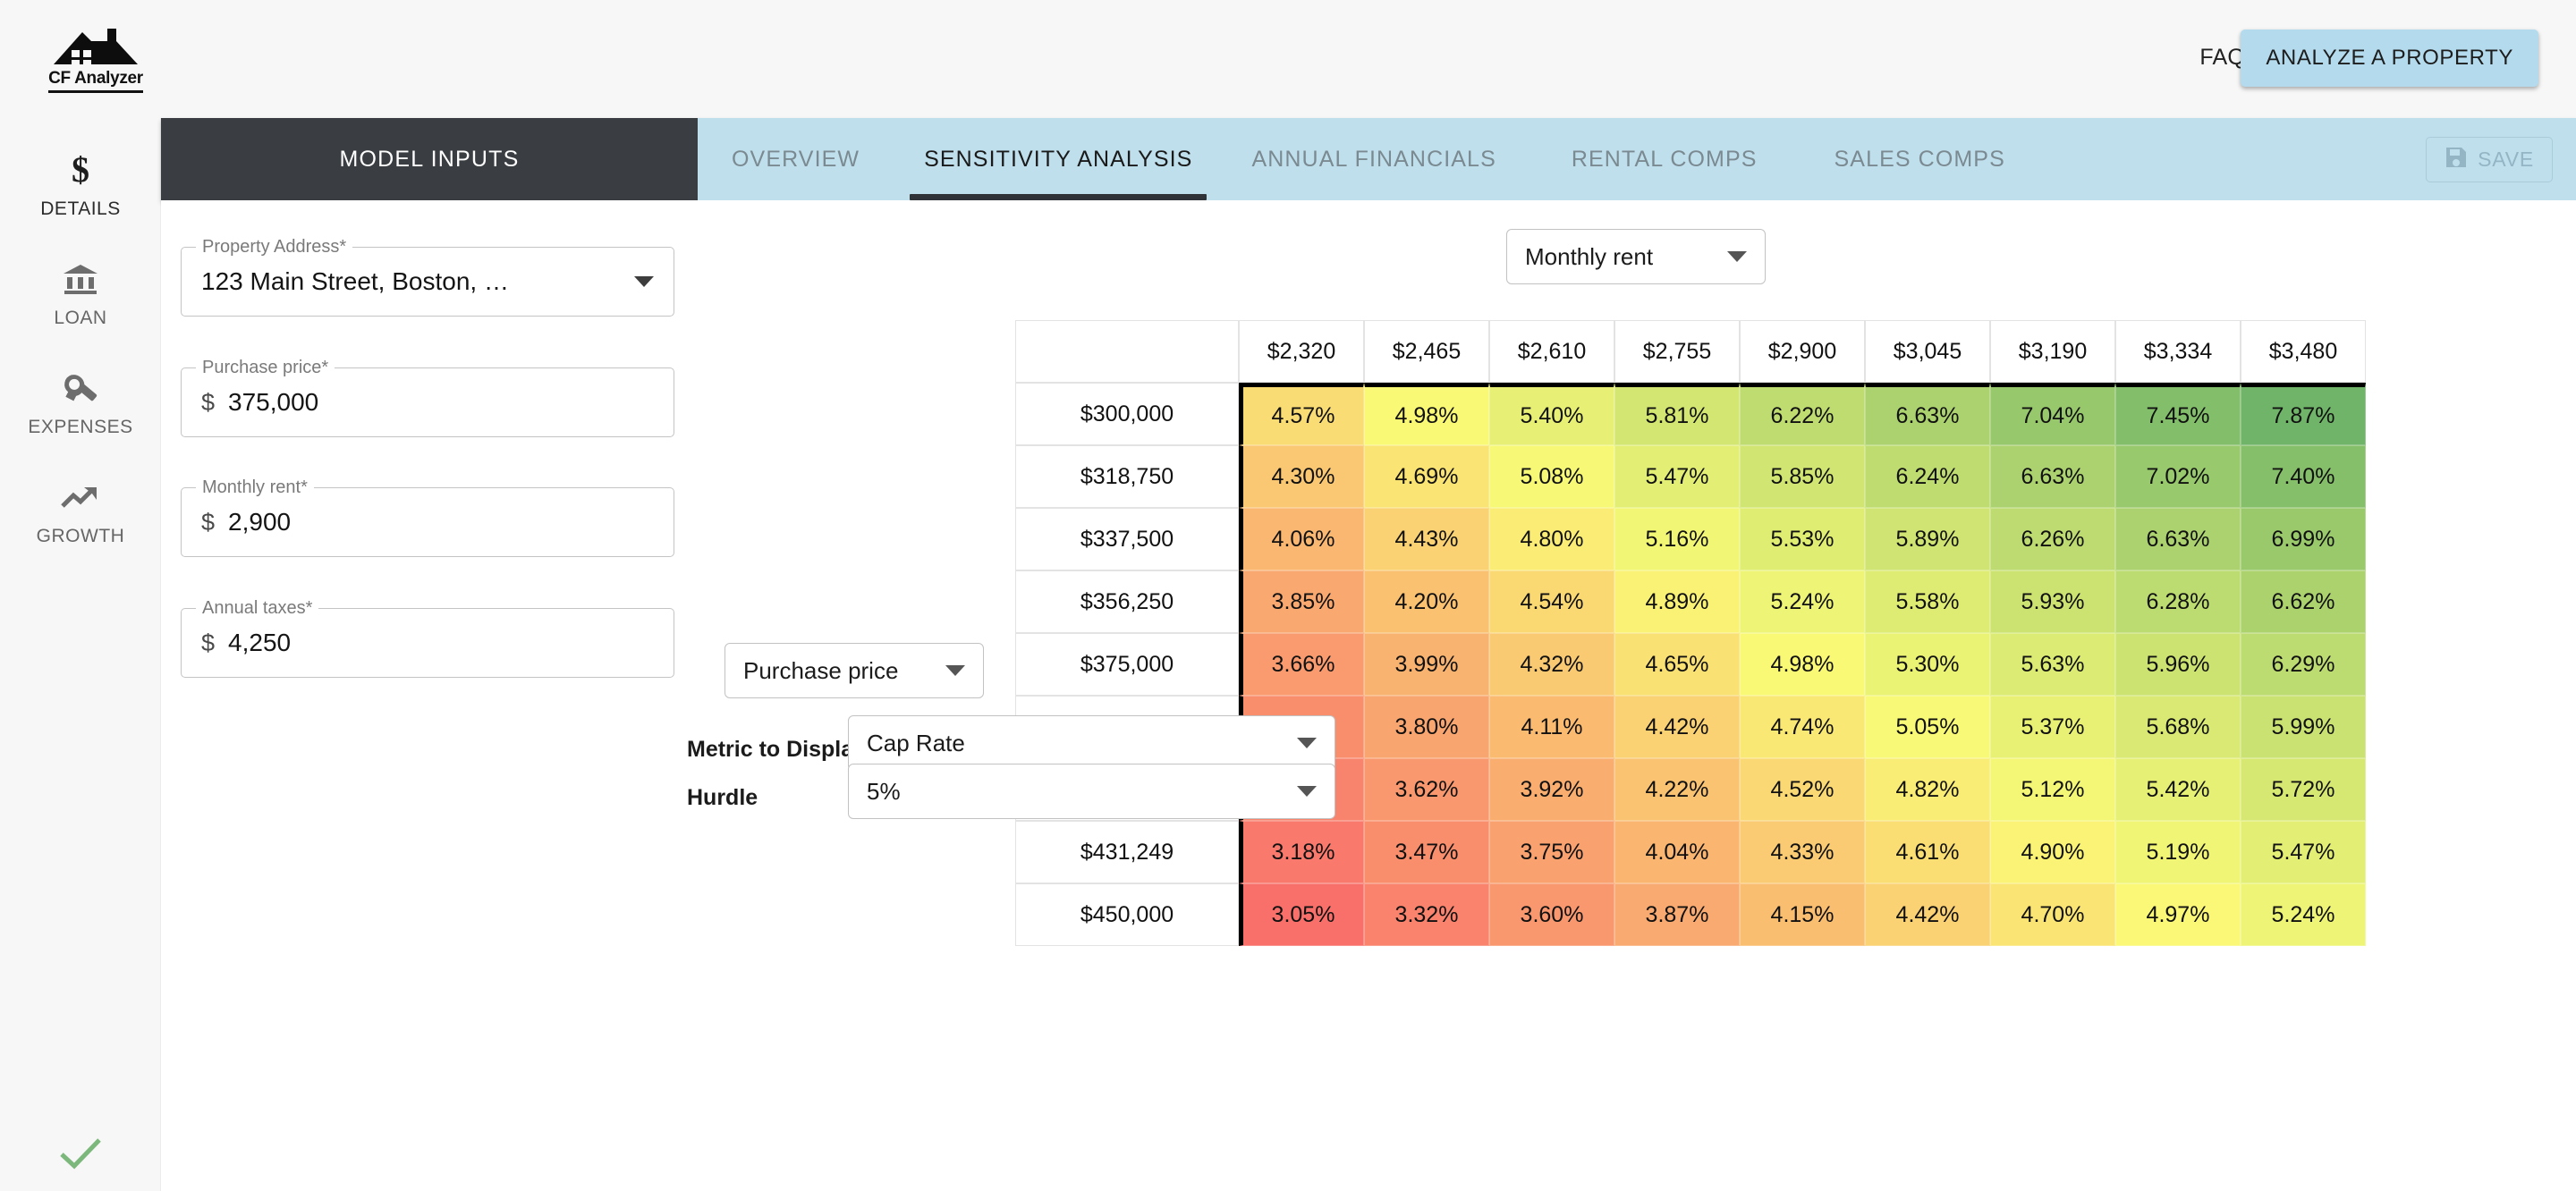 This screenshot has width=2576, height=1191. I want to click on heatmap-cell: 5.81%, so click(1677, 414).